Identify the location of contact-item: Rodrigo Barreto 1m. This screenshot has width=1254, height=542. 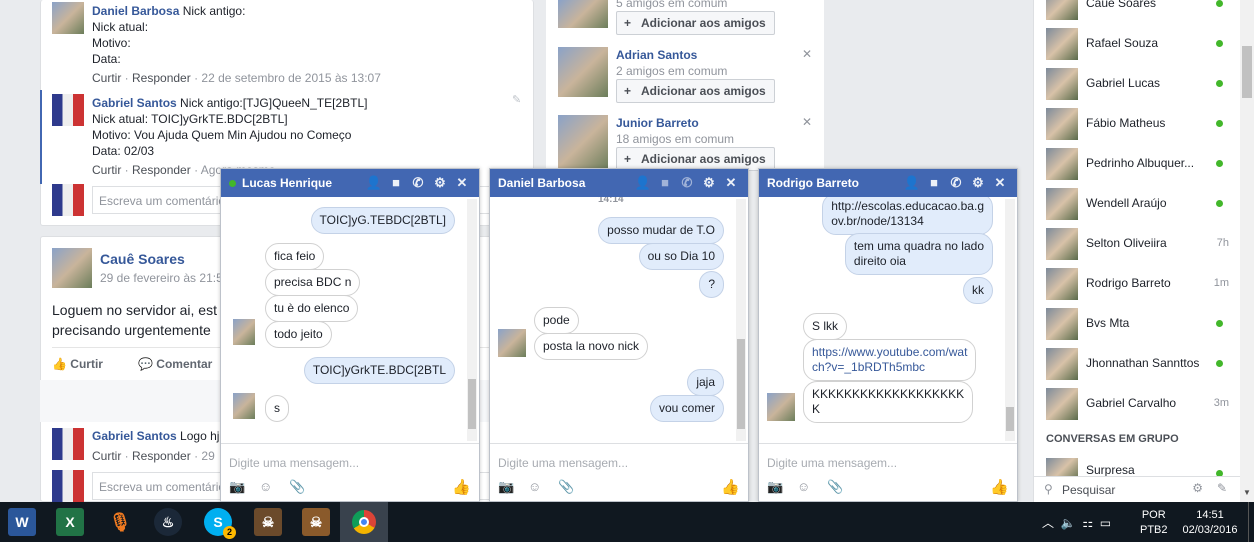
(1137, 284).